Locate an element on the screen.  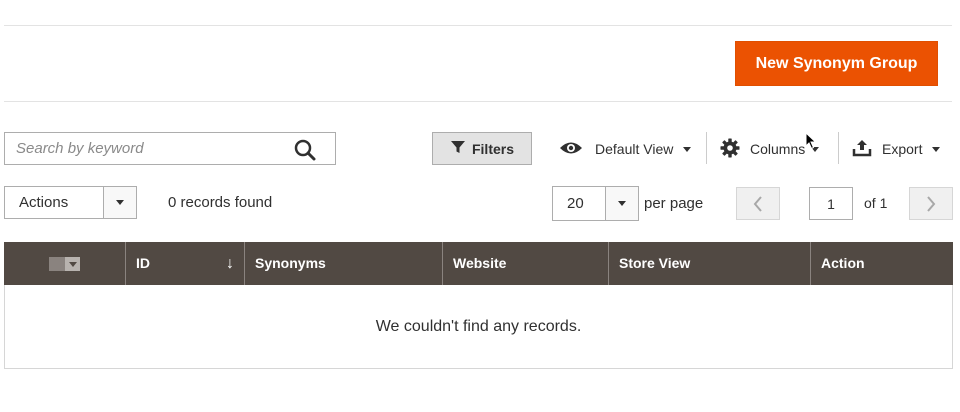
next-page-button is located at coordinates (931, 203).